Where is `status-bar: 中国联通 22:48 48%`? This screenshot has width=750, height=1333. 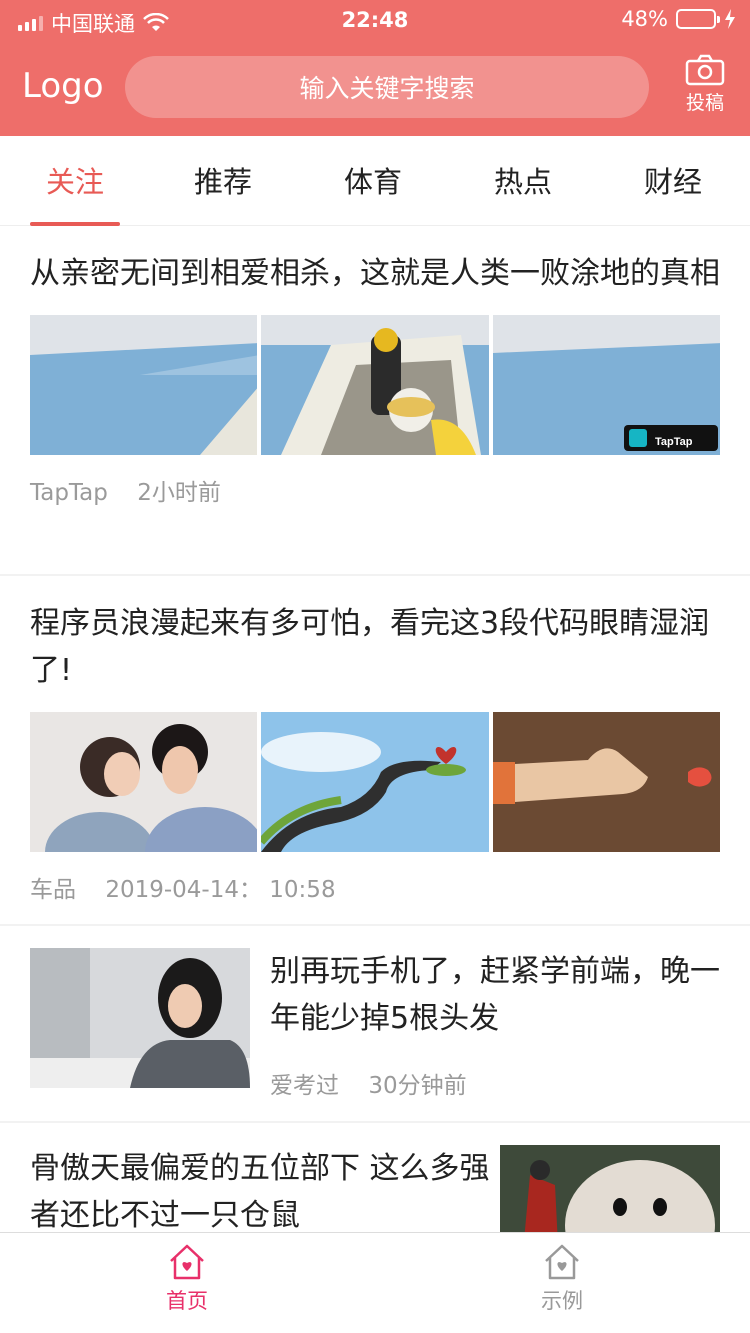
status-bar: 中国联通 22:48 48% is located at coordinates (375, 20).